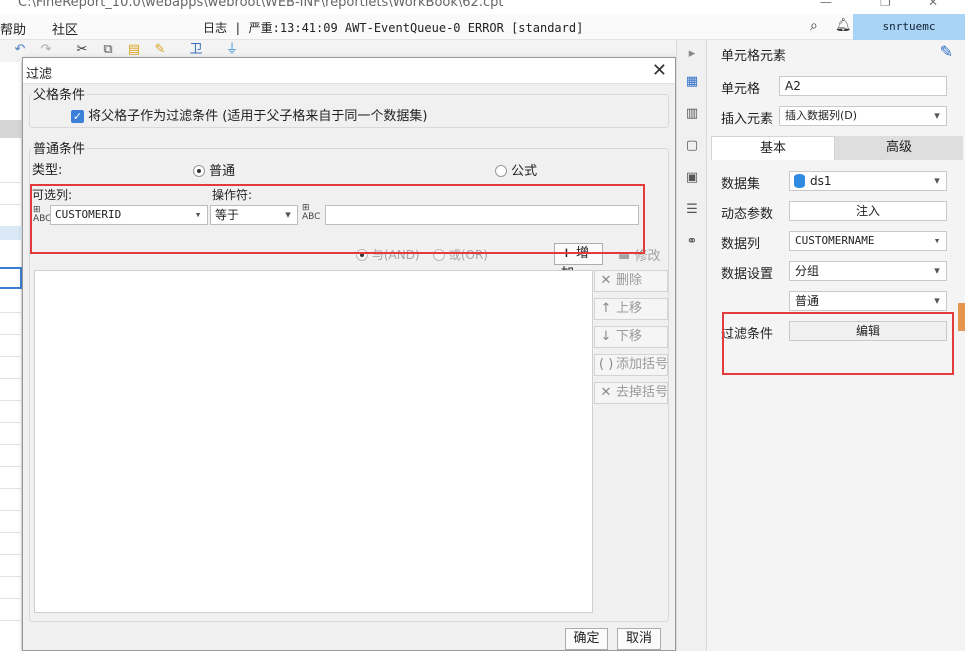  I want to click on tab-advanced: 高级, so click(899, 148).